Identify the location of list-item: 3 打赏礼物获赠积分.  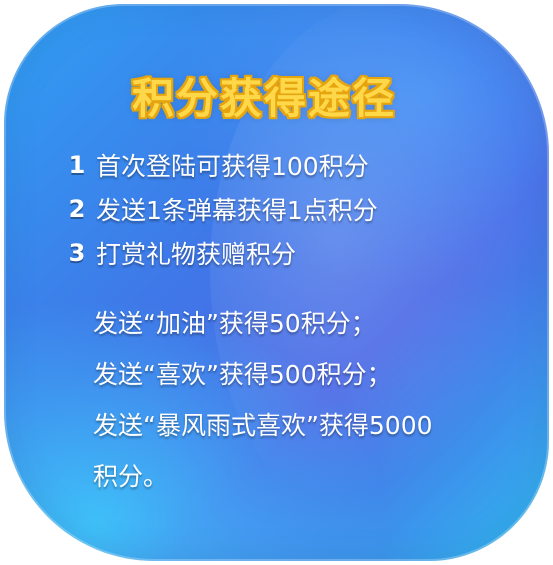
(292, 253).